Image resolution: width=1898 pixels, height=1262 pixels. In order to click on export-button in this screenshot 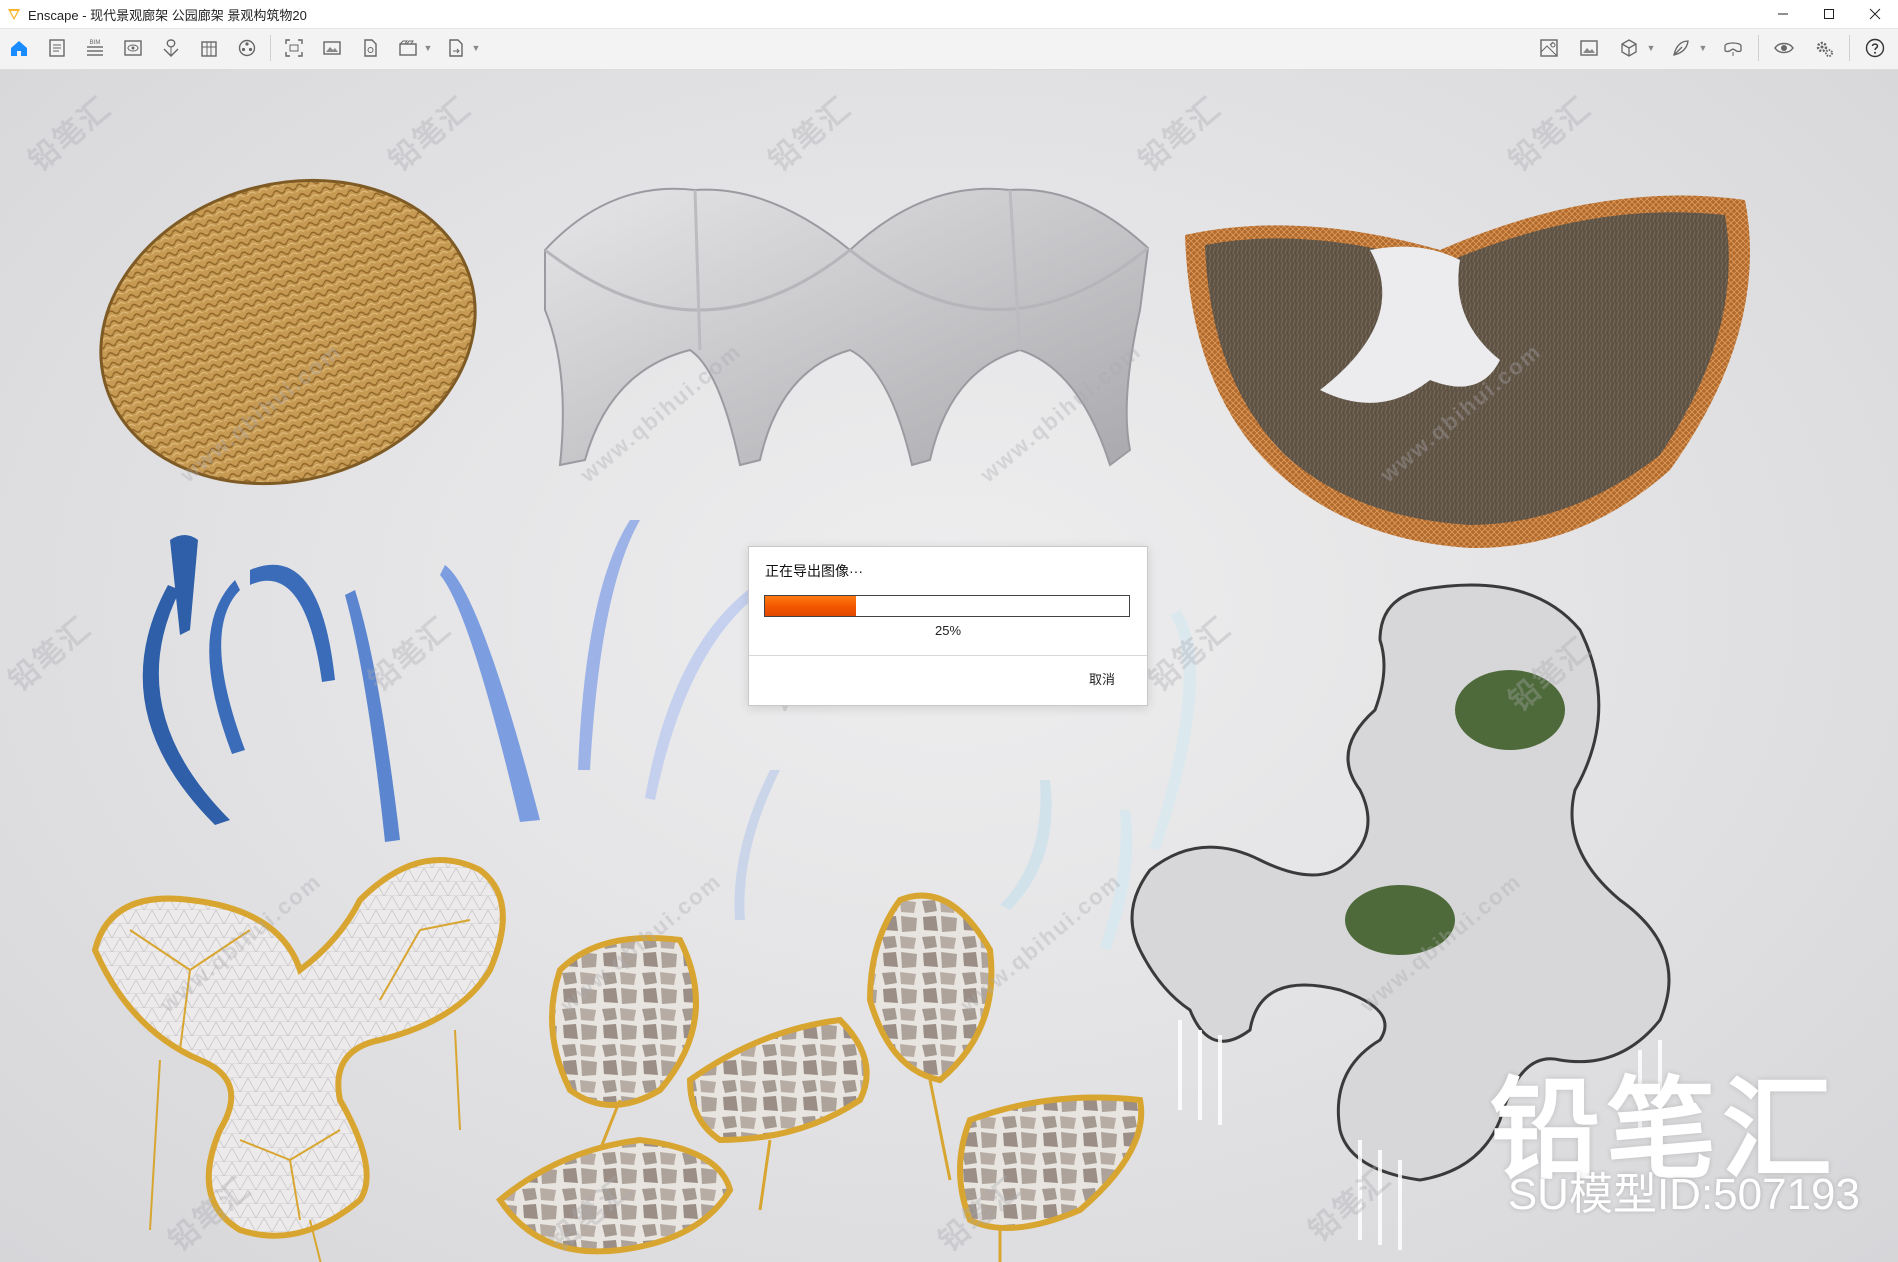, I will do `click(456, 48)`.